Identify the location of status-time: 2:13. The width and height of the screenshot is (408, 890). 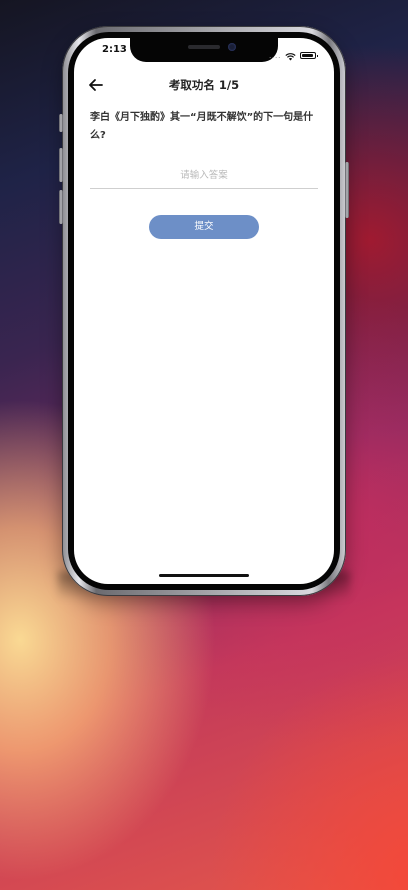
(114, 49).